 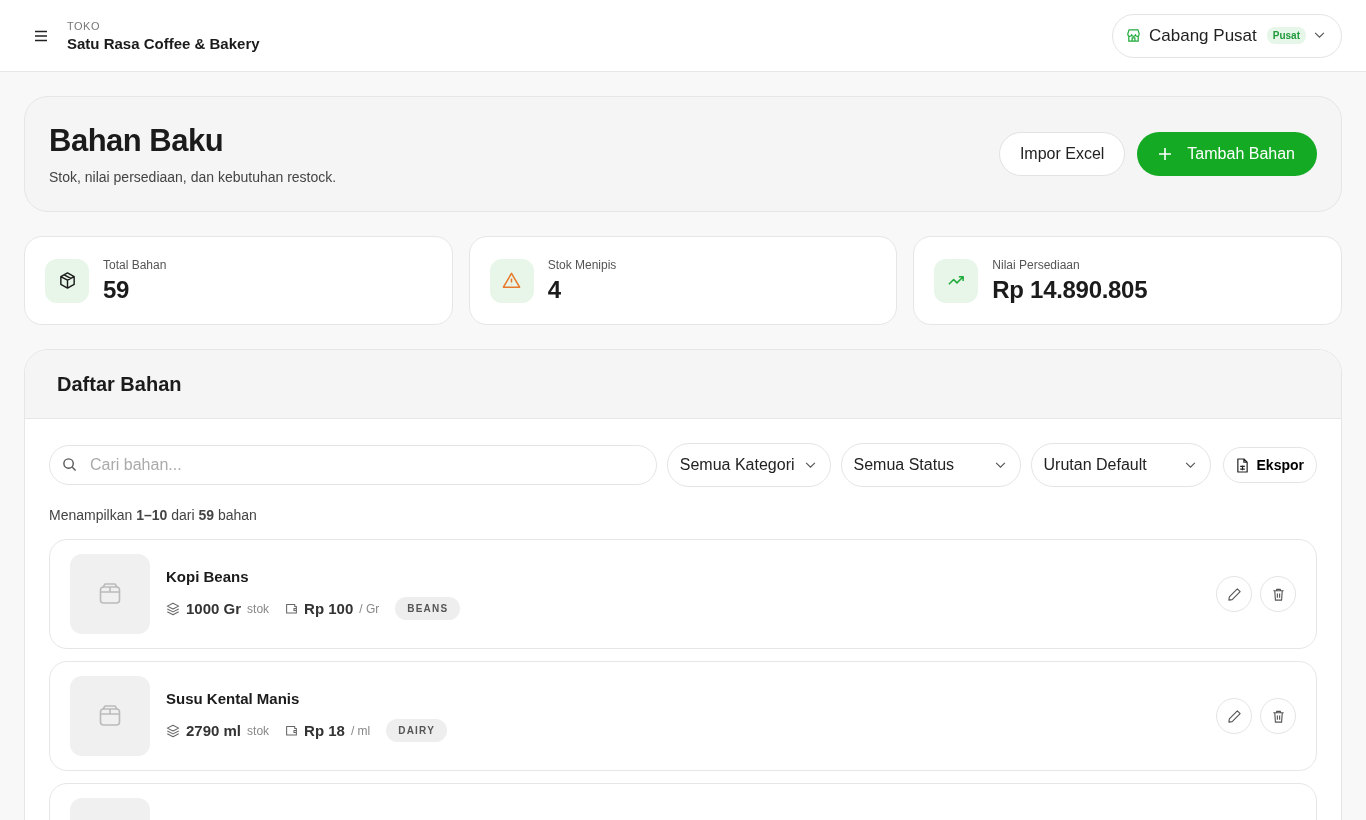 What do you see at coordinates (1165, 154) in the screenshot?
I see `plus-icon` at bounding box center [1165, 154].